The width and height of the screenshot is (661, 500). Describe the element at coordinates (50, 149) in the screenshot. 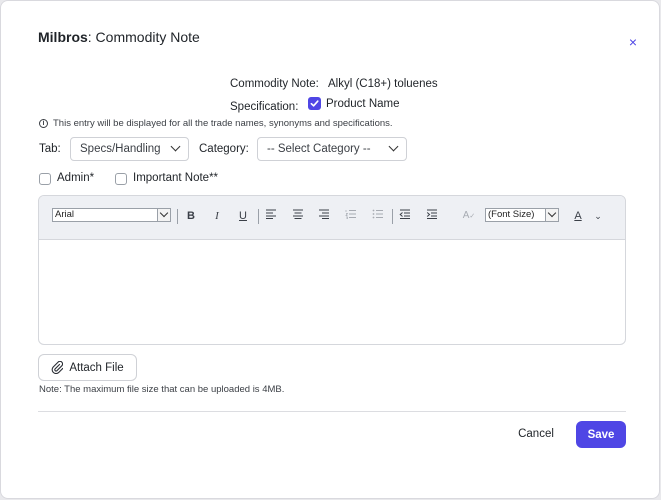

I see `tab-label: Tab:` at that location.